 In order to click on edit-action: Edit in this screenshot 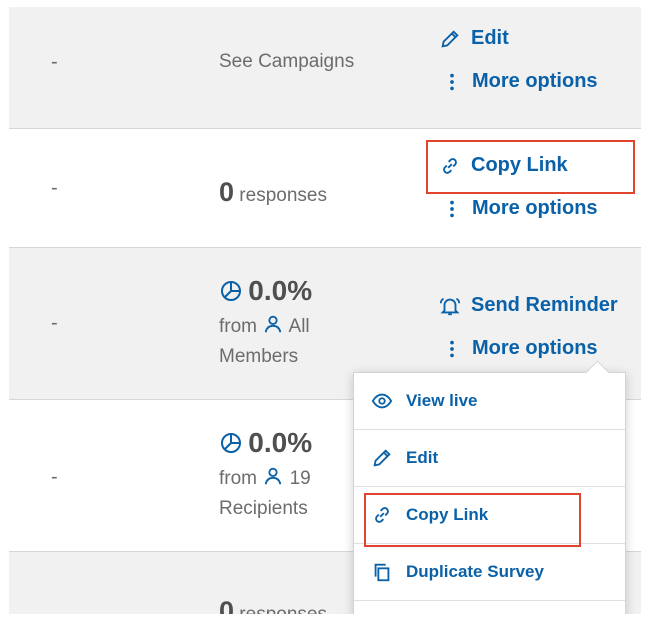, I will do `click(473, 38)`.